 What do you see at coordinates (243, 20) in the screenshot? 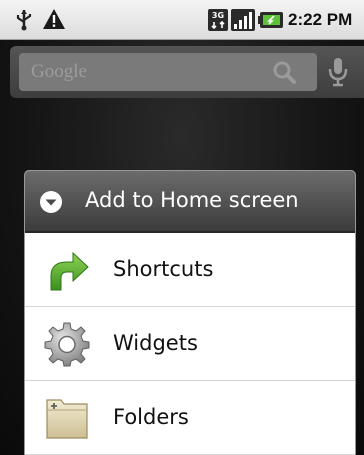
I see `signal-icon` at bounding box center [243, 20].